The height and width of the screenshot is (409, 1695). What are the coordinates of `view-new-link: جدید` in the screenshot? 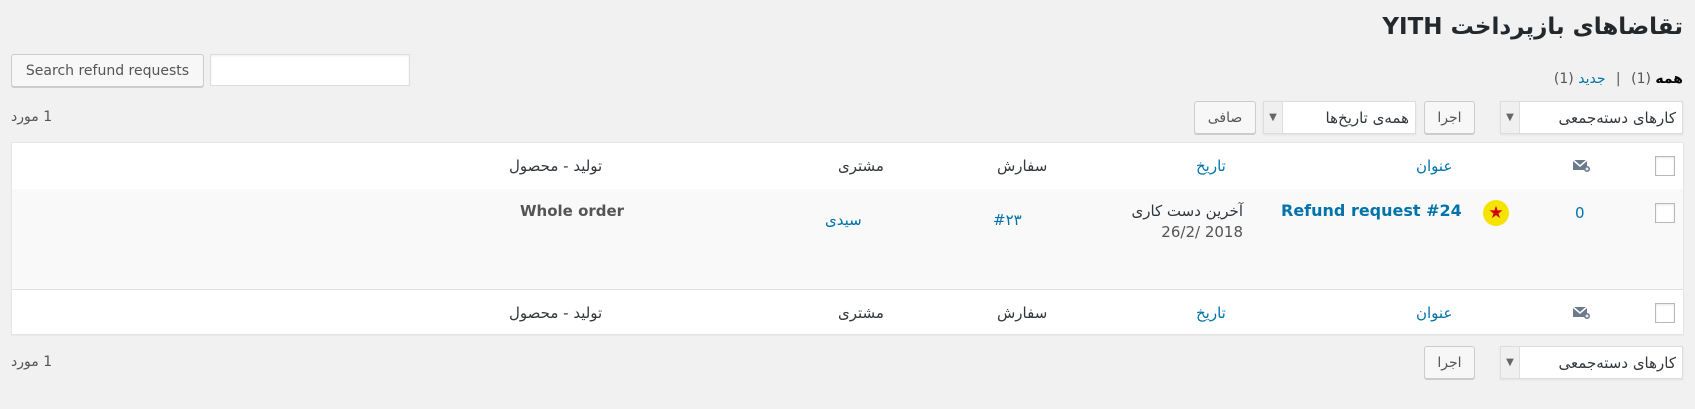 It's located at (1591, 79).